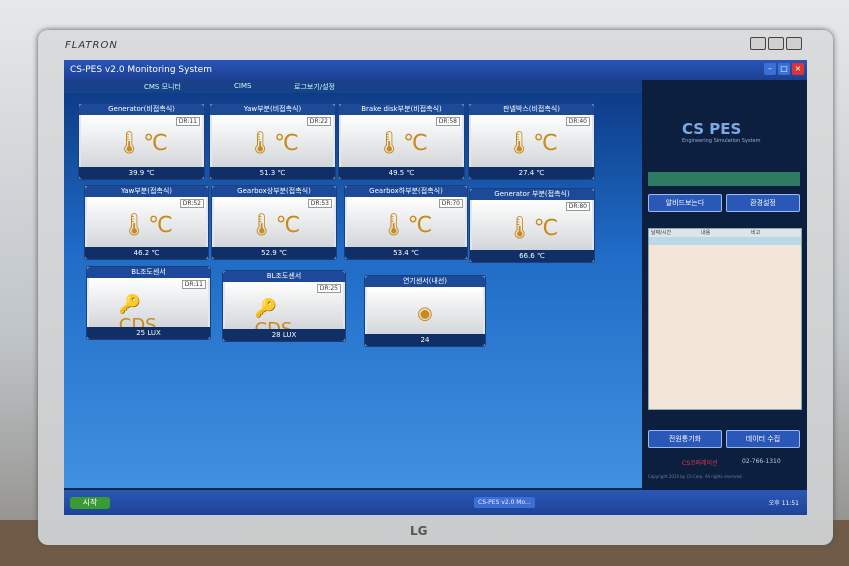  I want to click on tile-value: 66.6 ℃, so click(532, 256).